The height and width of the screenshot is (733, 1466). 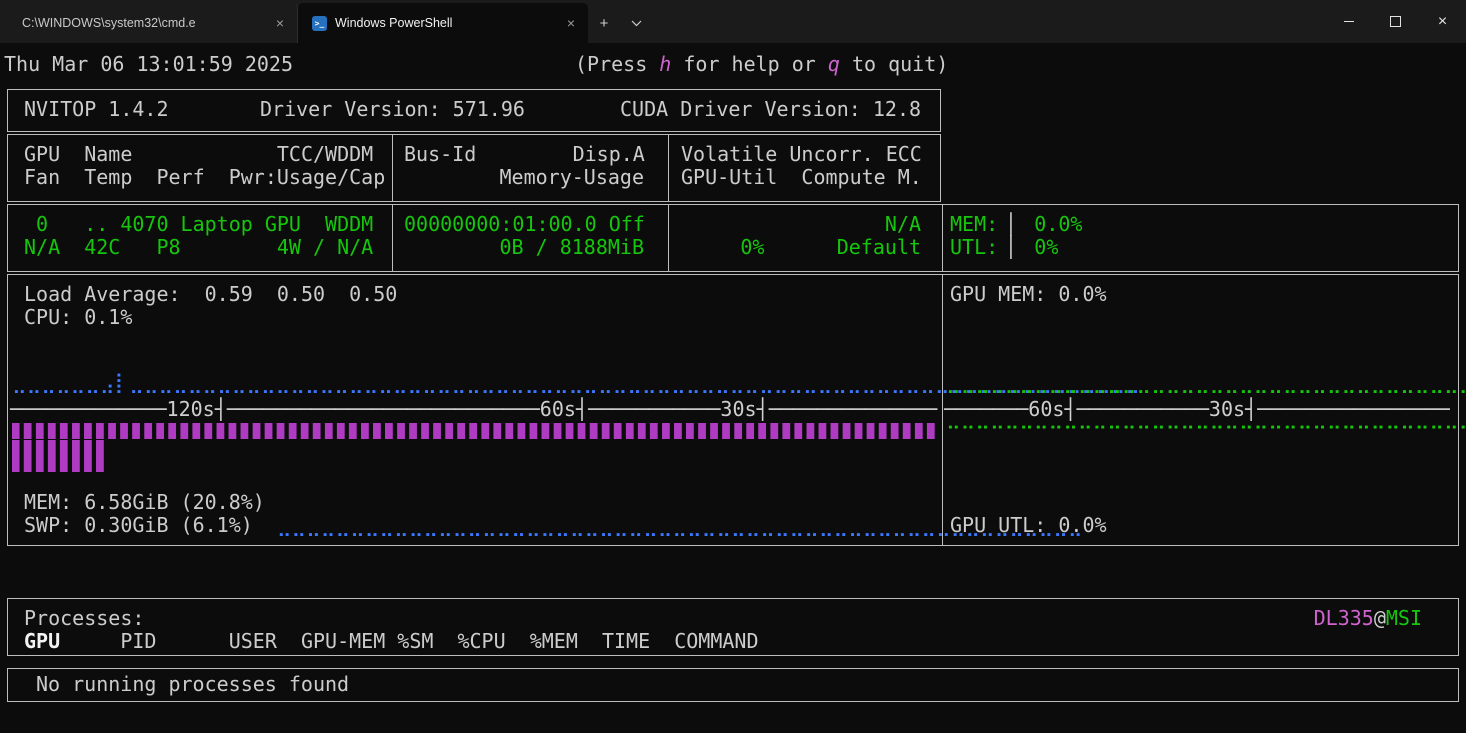 I want to click on new-tab-button: +, so click(x=604, y=23).